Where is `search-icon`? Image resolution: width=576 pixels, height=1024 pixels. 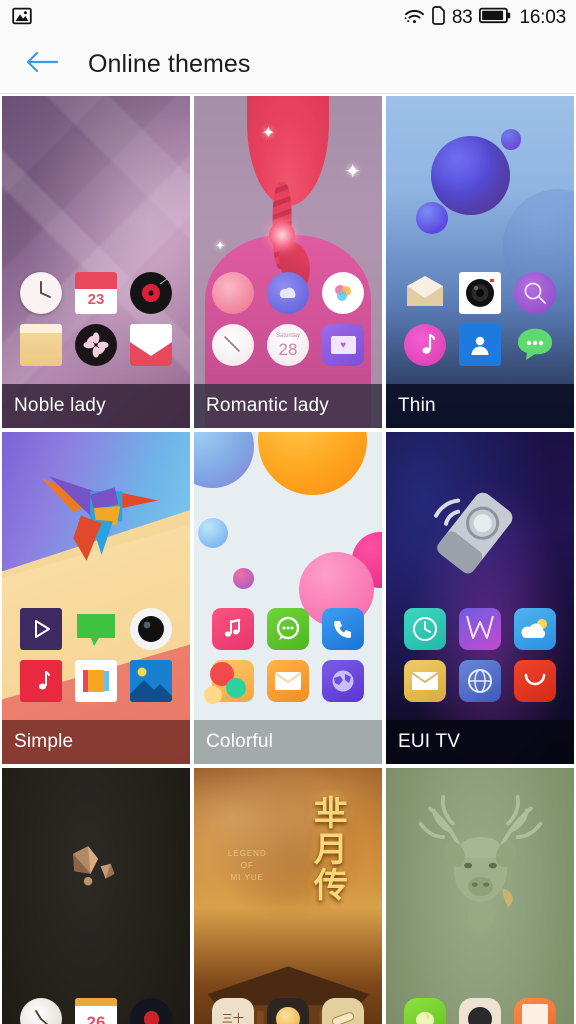 search-icon is located at coordinates (535, 293).